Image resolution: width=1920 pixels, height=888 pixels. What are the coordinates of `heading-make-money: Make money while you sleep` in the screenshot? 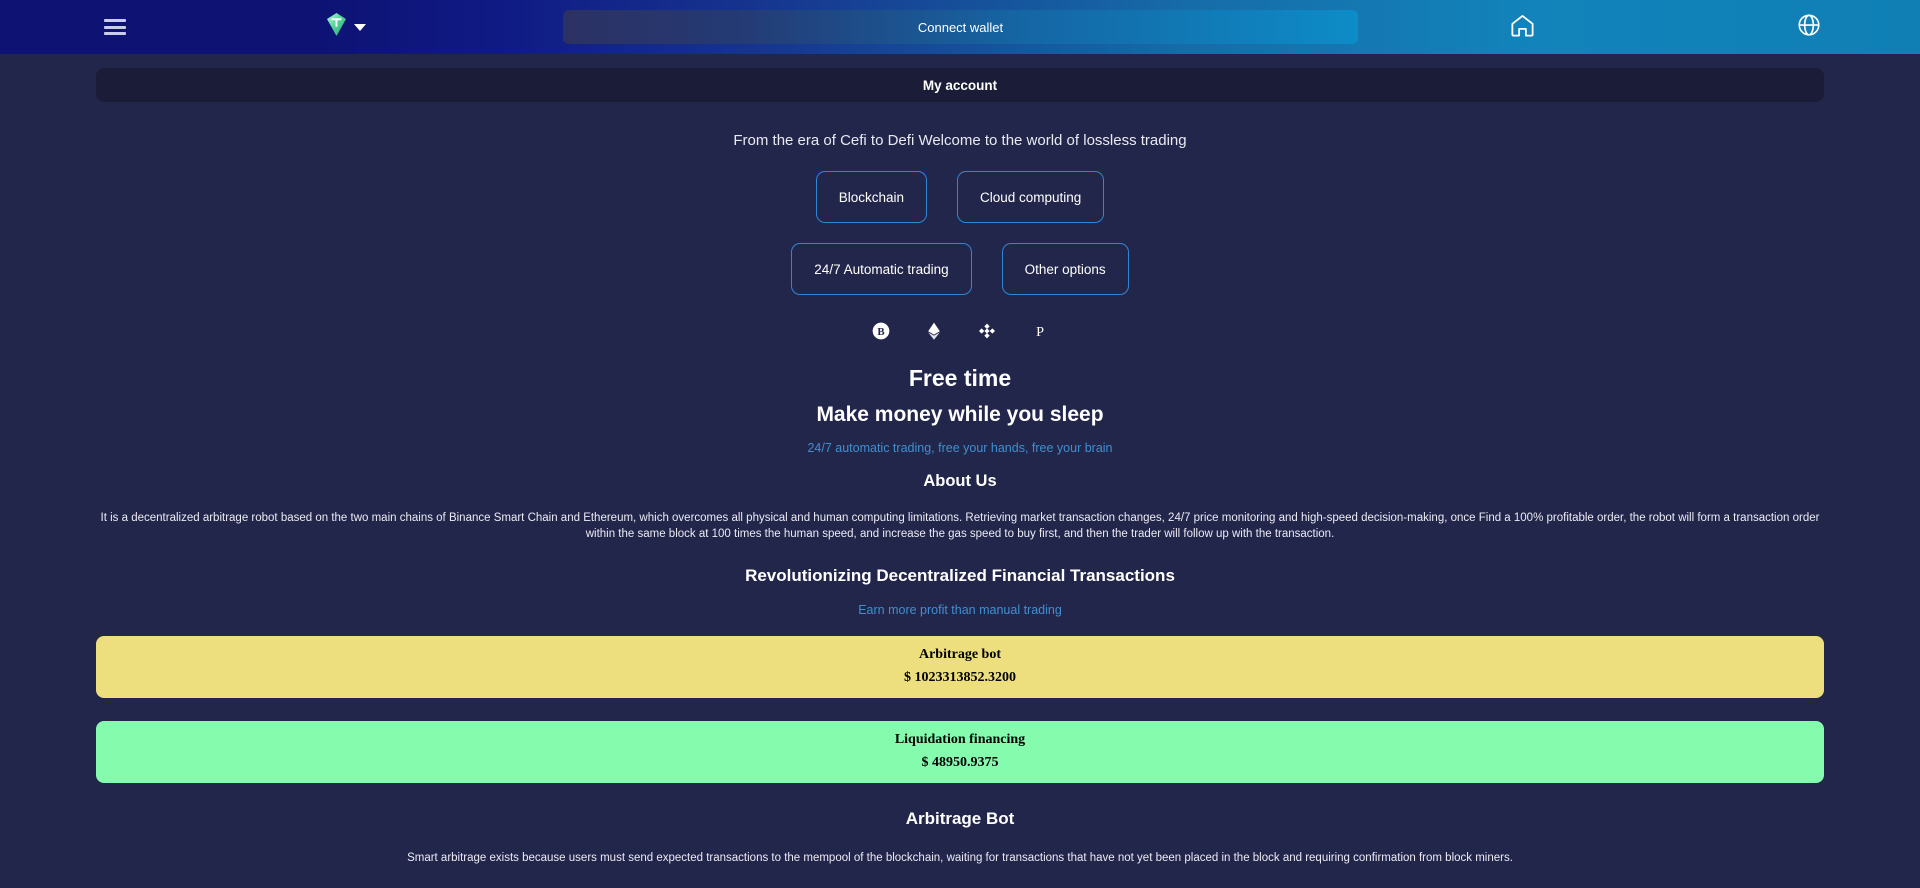 It's located at (960, 414).